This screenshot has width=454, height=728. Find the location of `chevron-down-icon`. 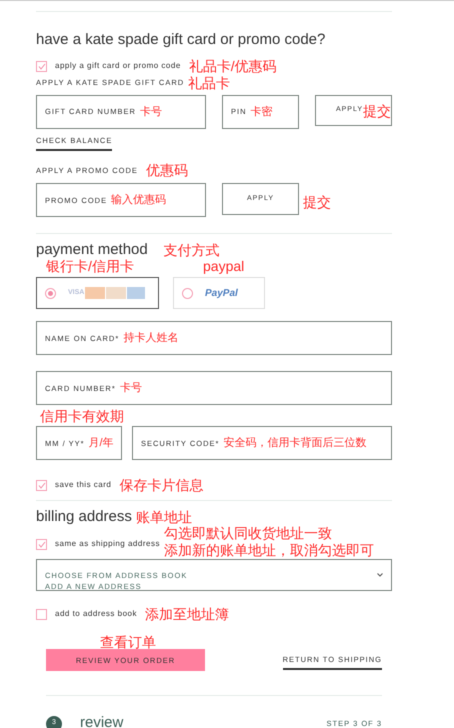

chevron-down-icon is located at coordinates (380, 575).